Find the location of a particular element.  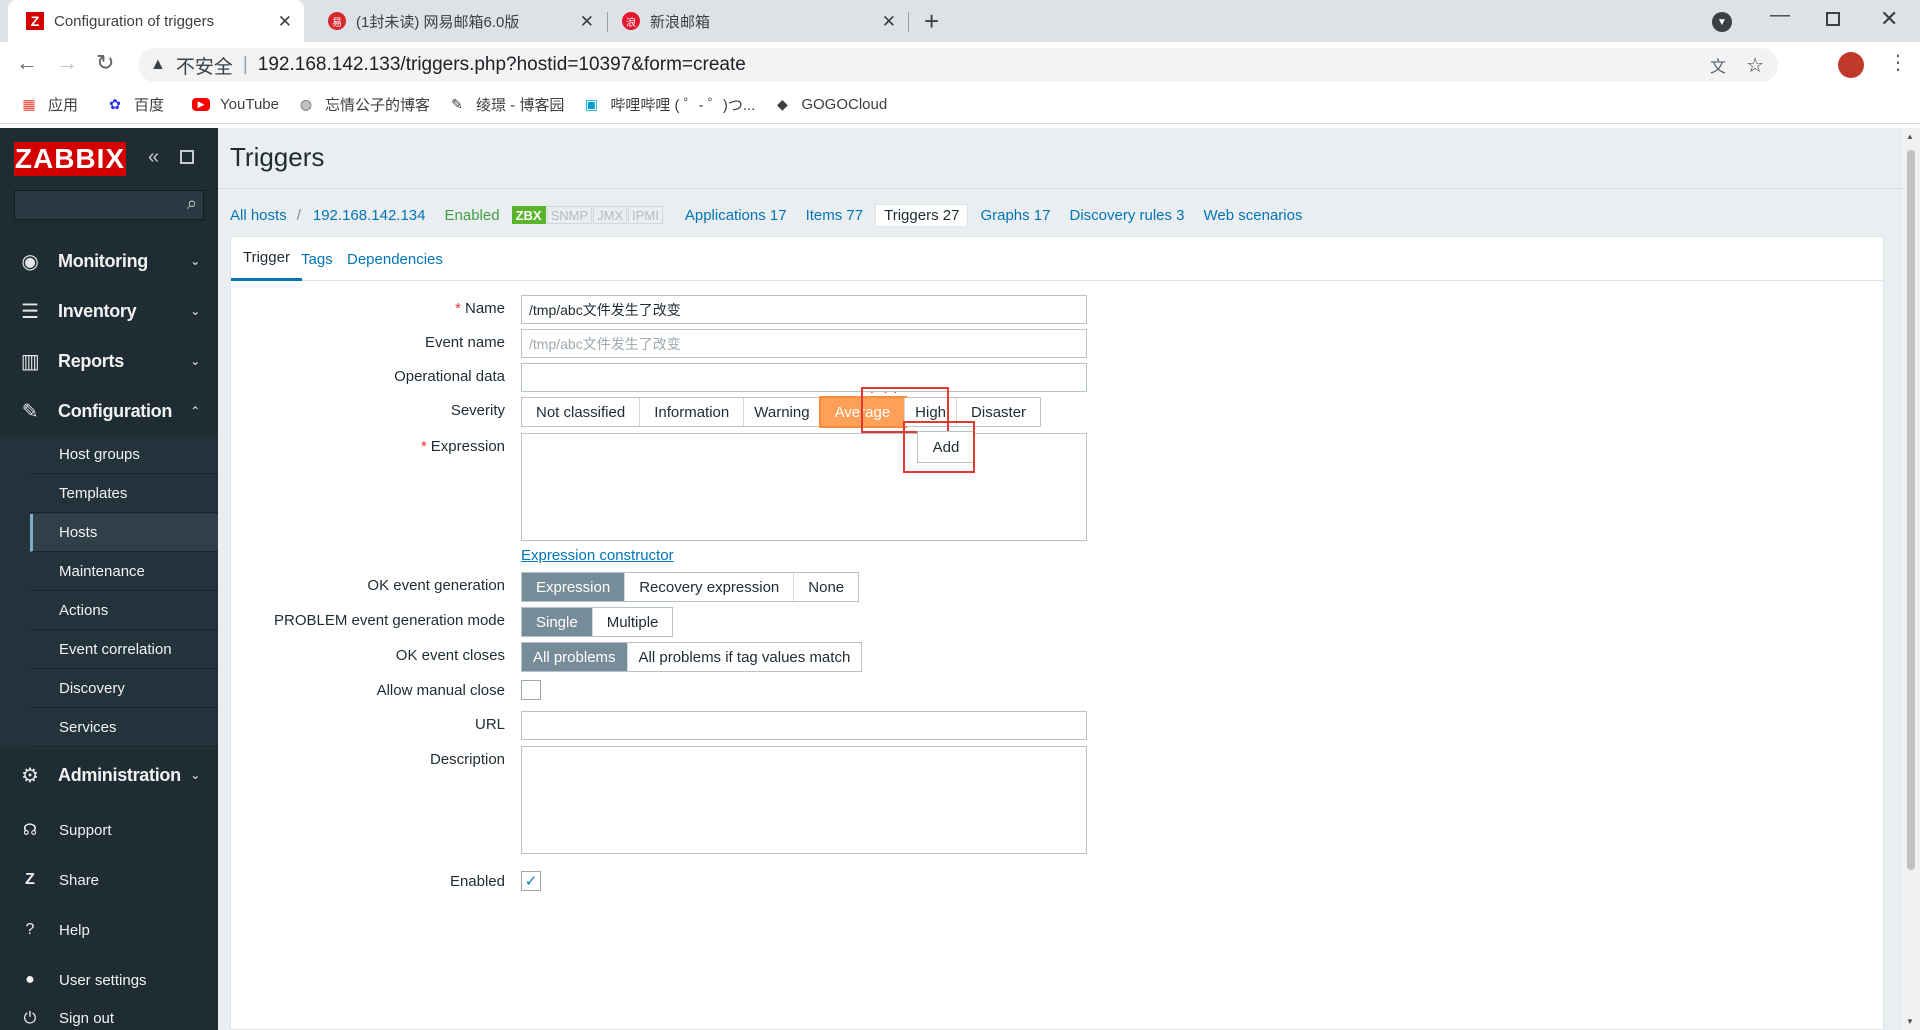

bookmark-baidu: ✿ 百度 is located at coordinates (135, 104).